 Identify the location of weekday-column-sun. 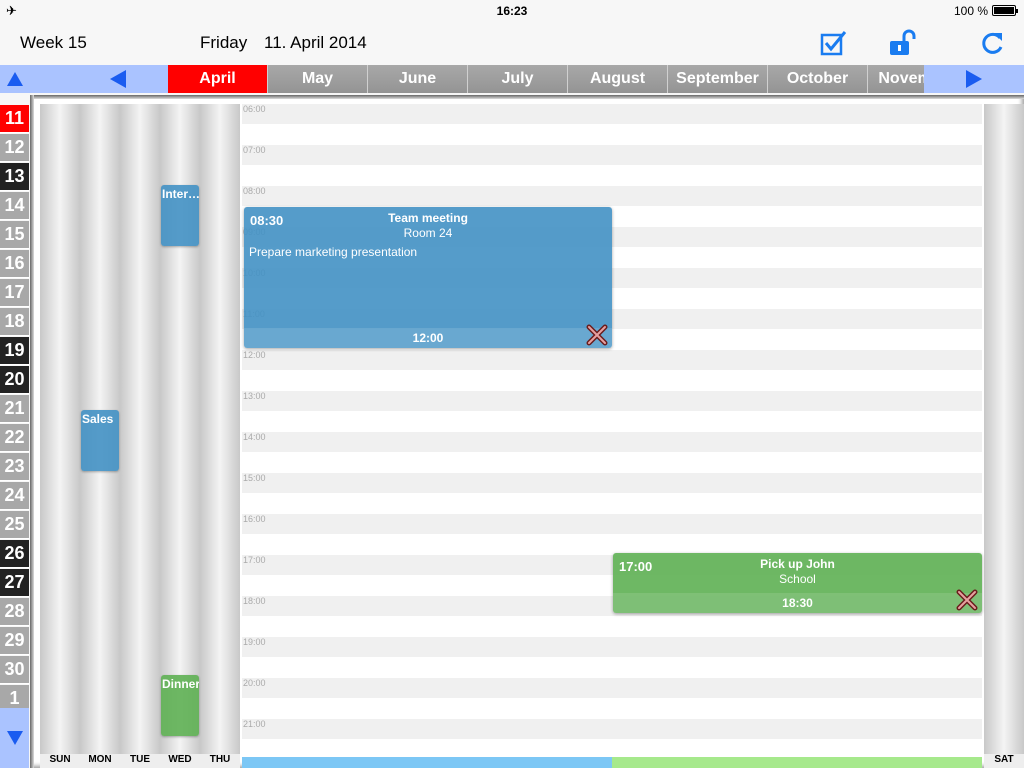
(60, 430).